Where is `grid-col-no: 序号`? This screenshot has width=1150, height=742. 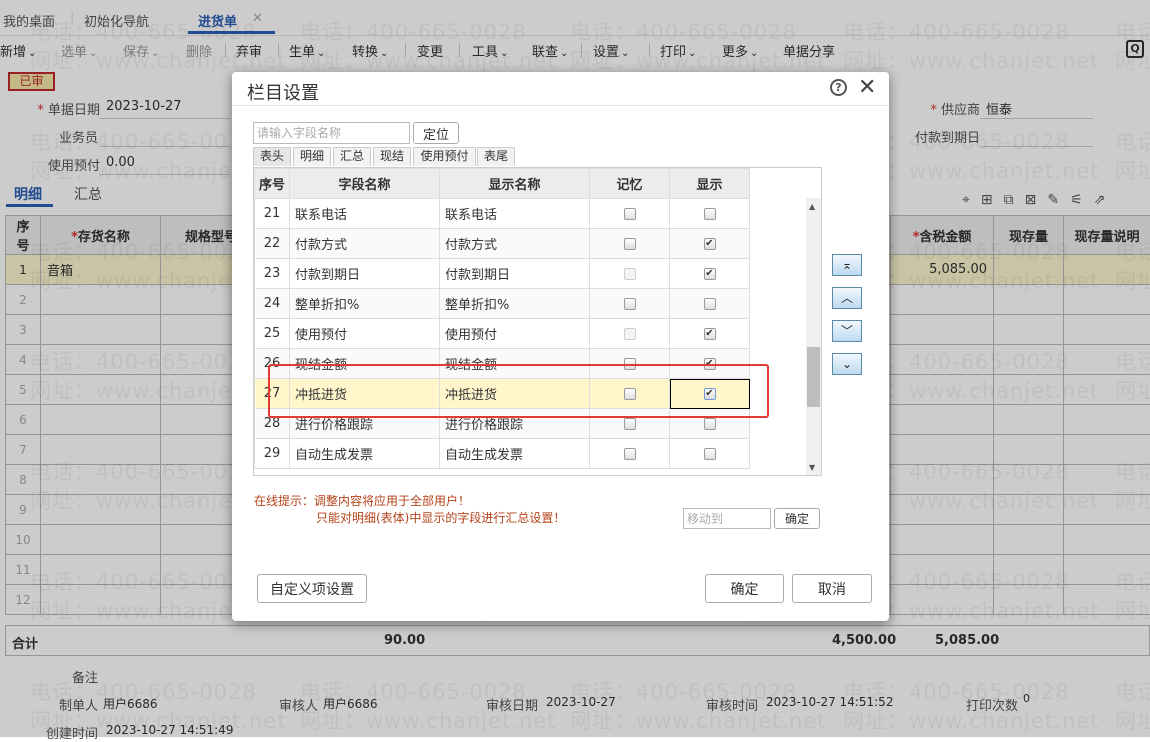 grid-col-no: 序号 is located at coordinates (272, 184).